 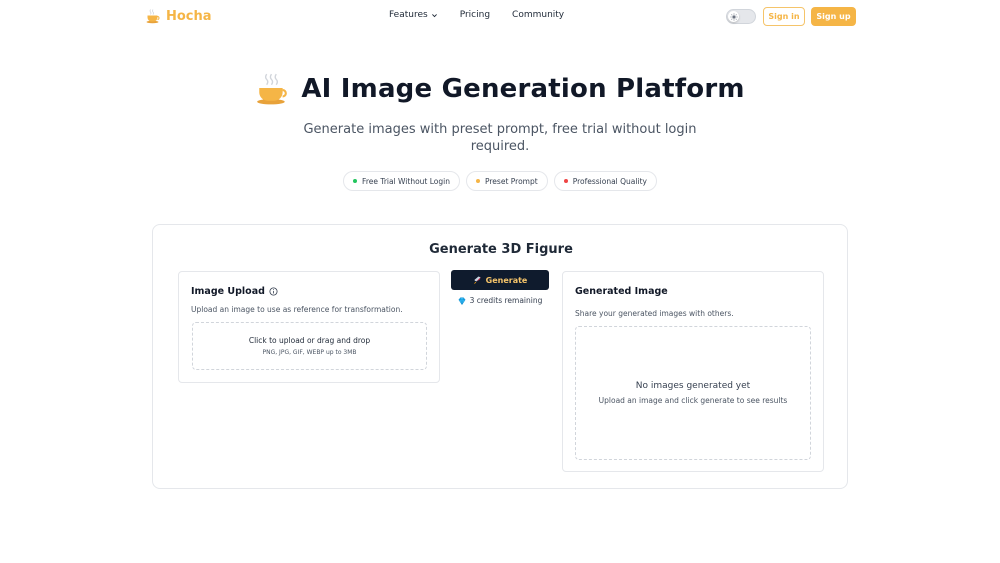 I want to click on sign-up-button: Sign up, so click(x=833, y=16).